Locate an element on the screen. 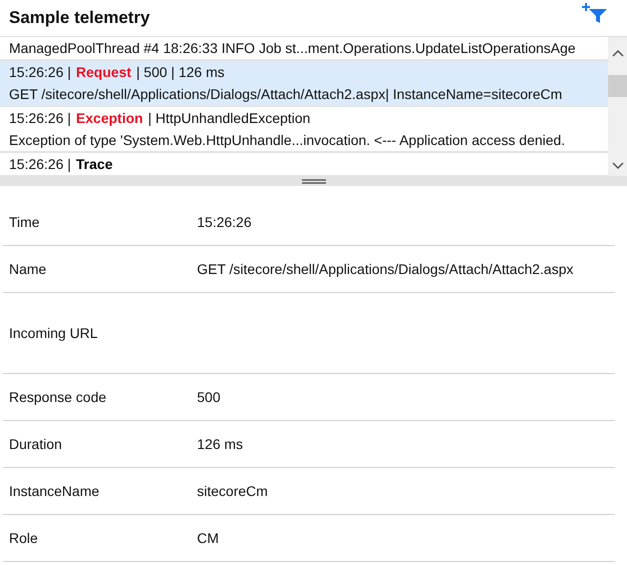 Image resolution: width=627 pixels, height=565 pixels. telemetry-type: Request is located at coordinates (104, 72).